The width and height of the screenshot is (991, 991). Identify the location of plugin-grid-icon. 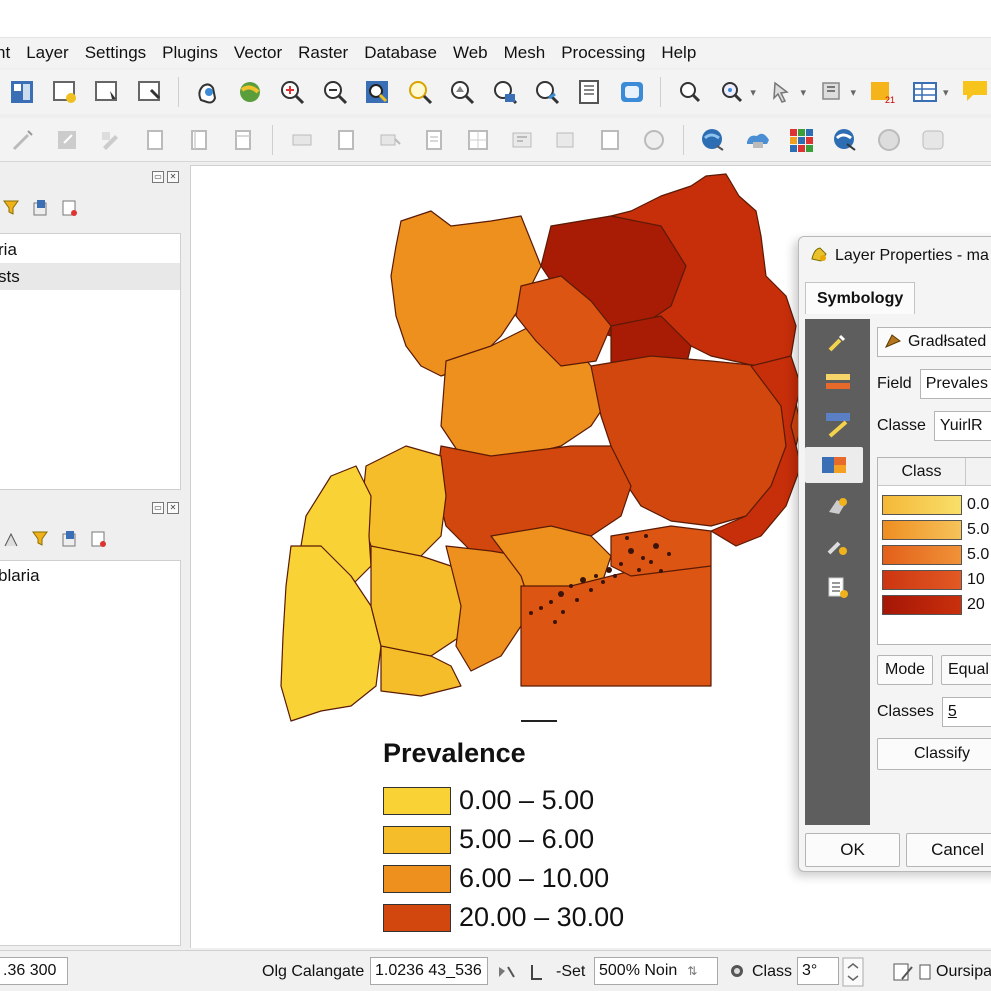
(801, 140).